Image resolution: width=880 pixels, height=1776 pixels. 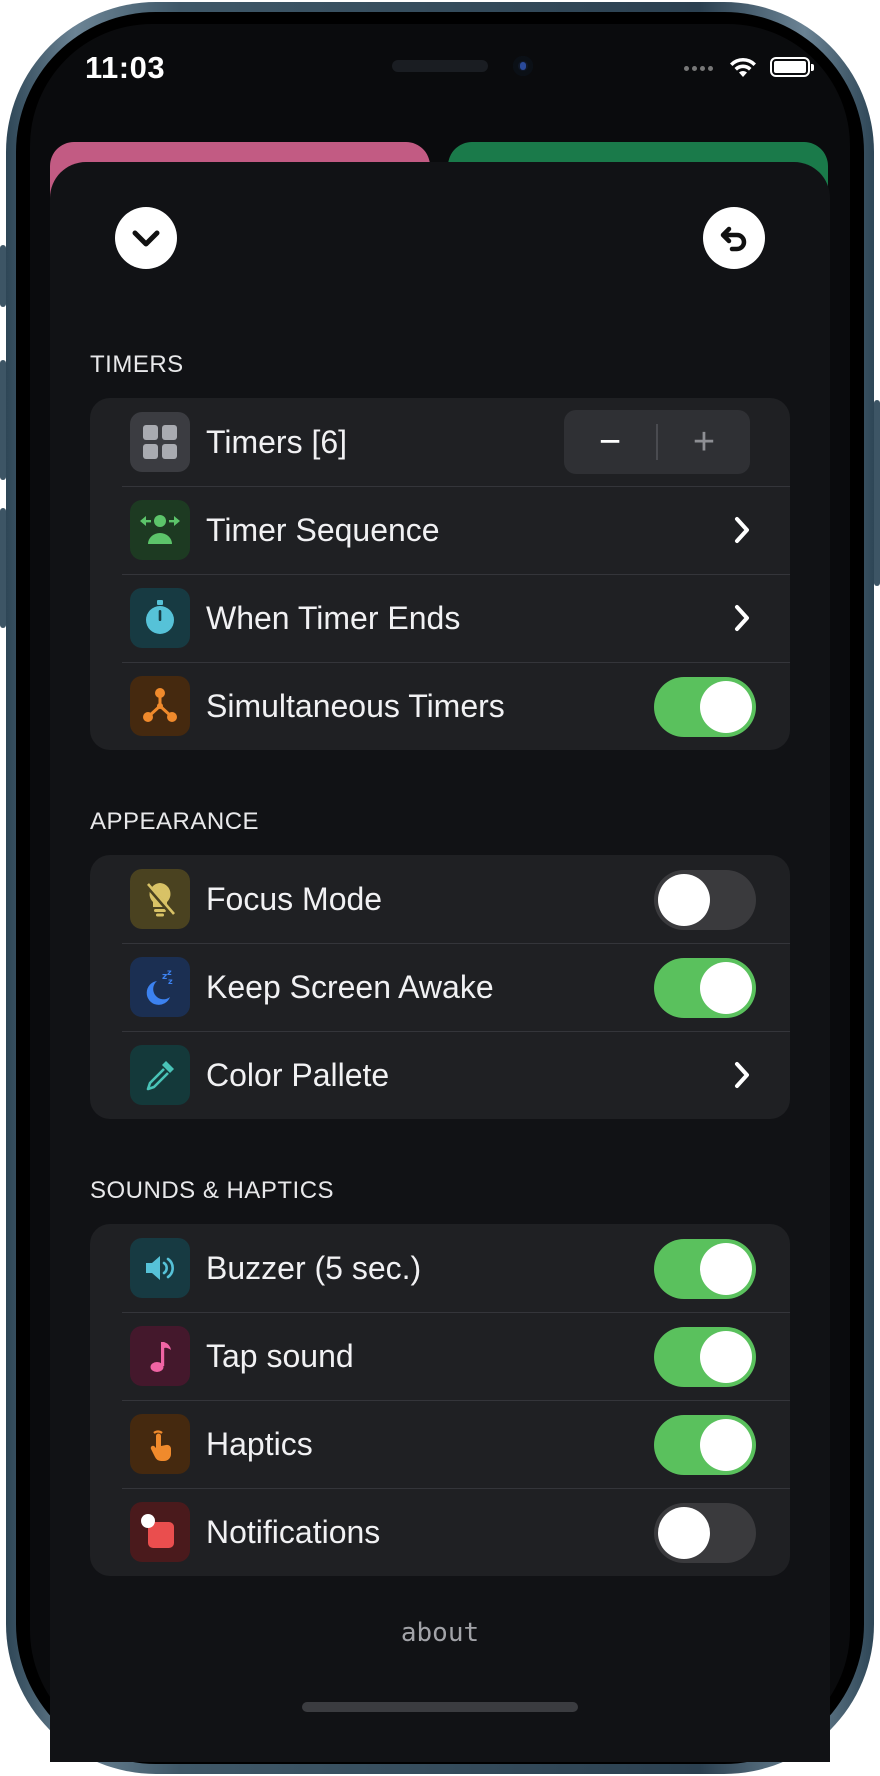 I want to click on haptics-toggle, so click(x=705, y=1445).